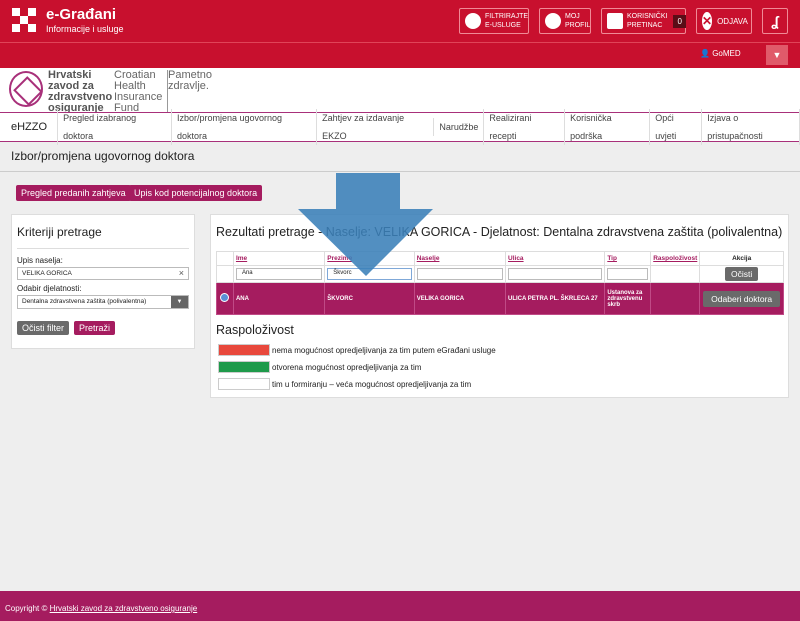 The height and width of the screenshot is (621, 800). What do you see at coordinates (244, 350) in the screenshot?
I see `legend-swatch-red` at bounding box center [244, 350].